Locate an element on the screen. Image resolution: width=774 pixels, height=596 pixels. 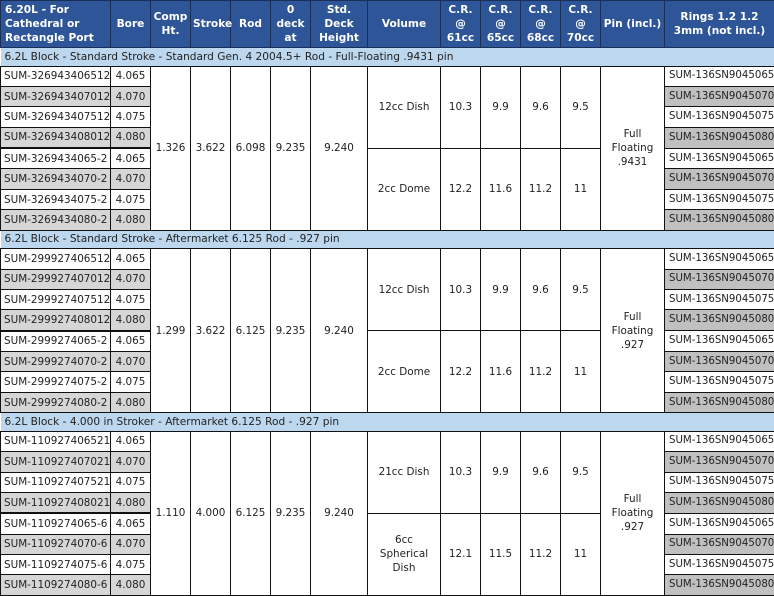
header-zero-deck: 0 deck at is located at coordinates (290, 24).